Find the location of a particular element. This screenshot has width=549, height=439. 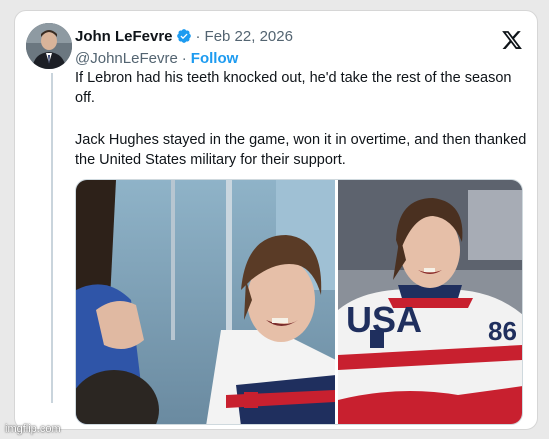

watermark: imgflip.com is located at coordinates (33, 429).